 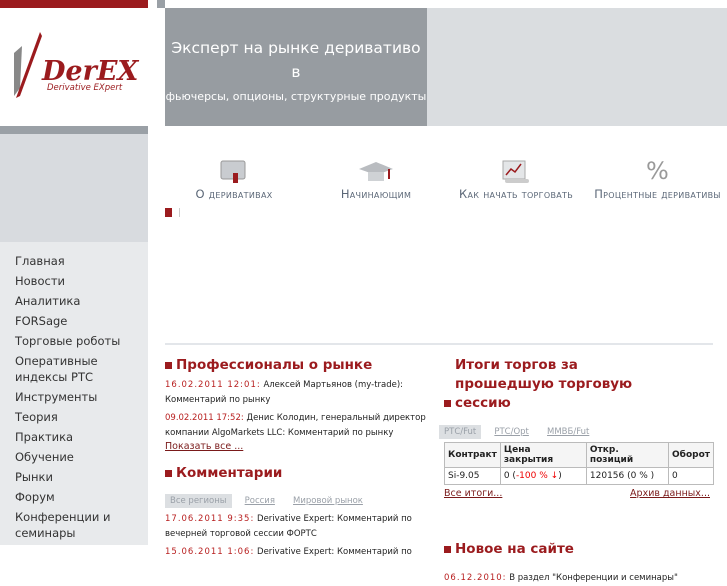 I want to click on tab-world: Мировой рынок, so click(x=328, y=501).